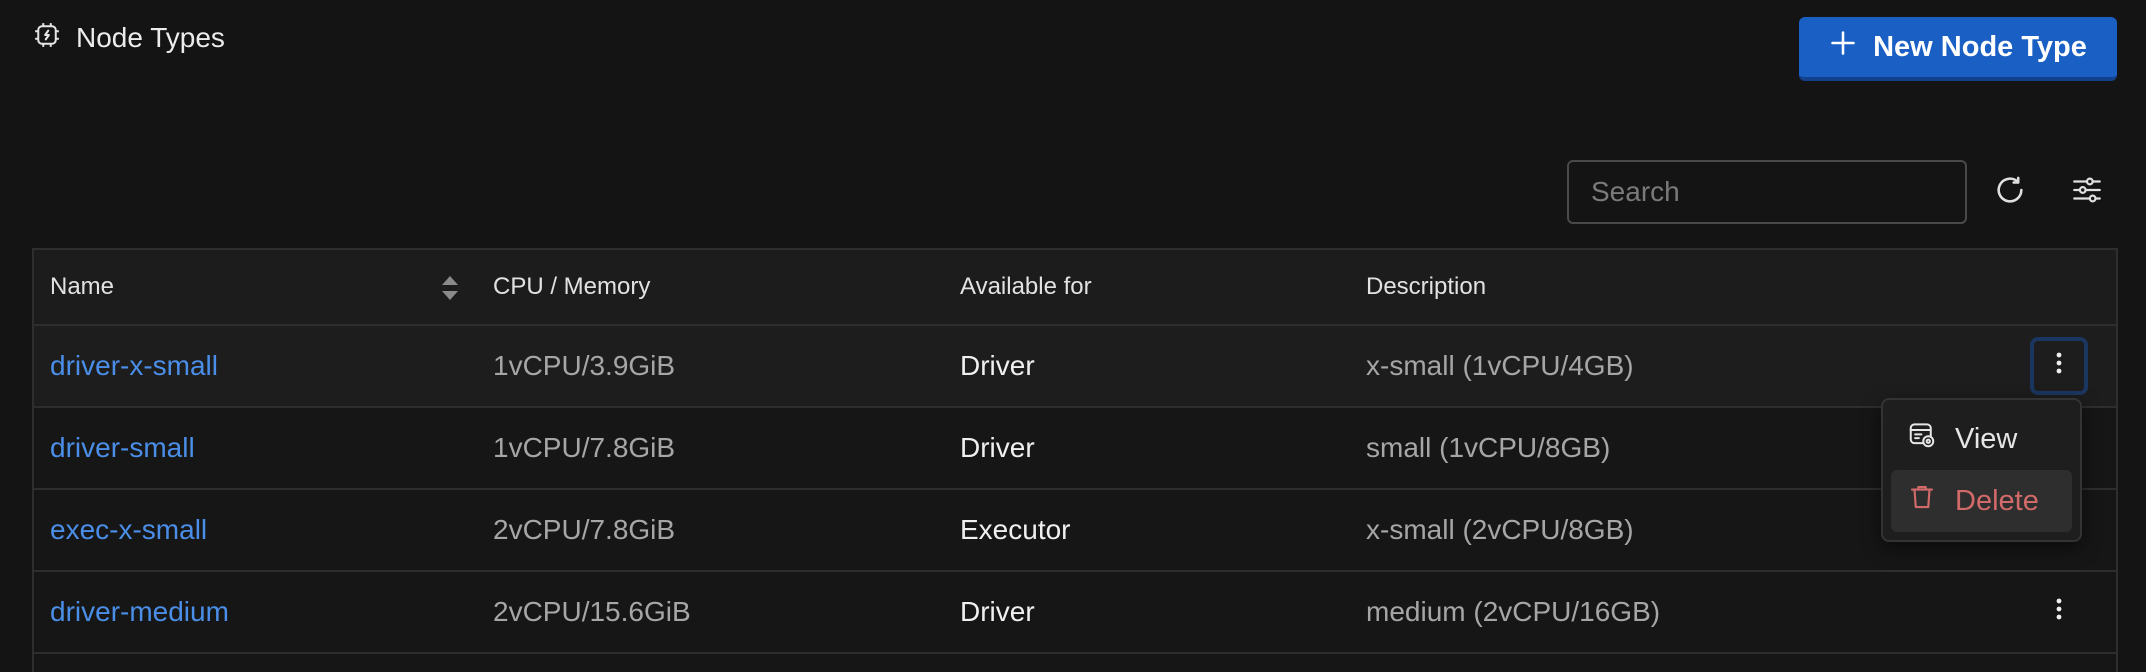 The width and height of the screenshot is (2146, 672). Describe the element at coordinates (572, 286) in the screenshot. I see `column-header-cpu-memory: CPU / Memory` at that location.